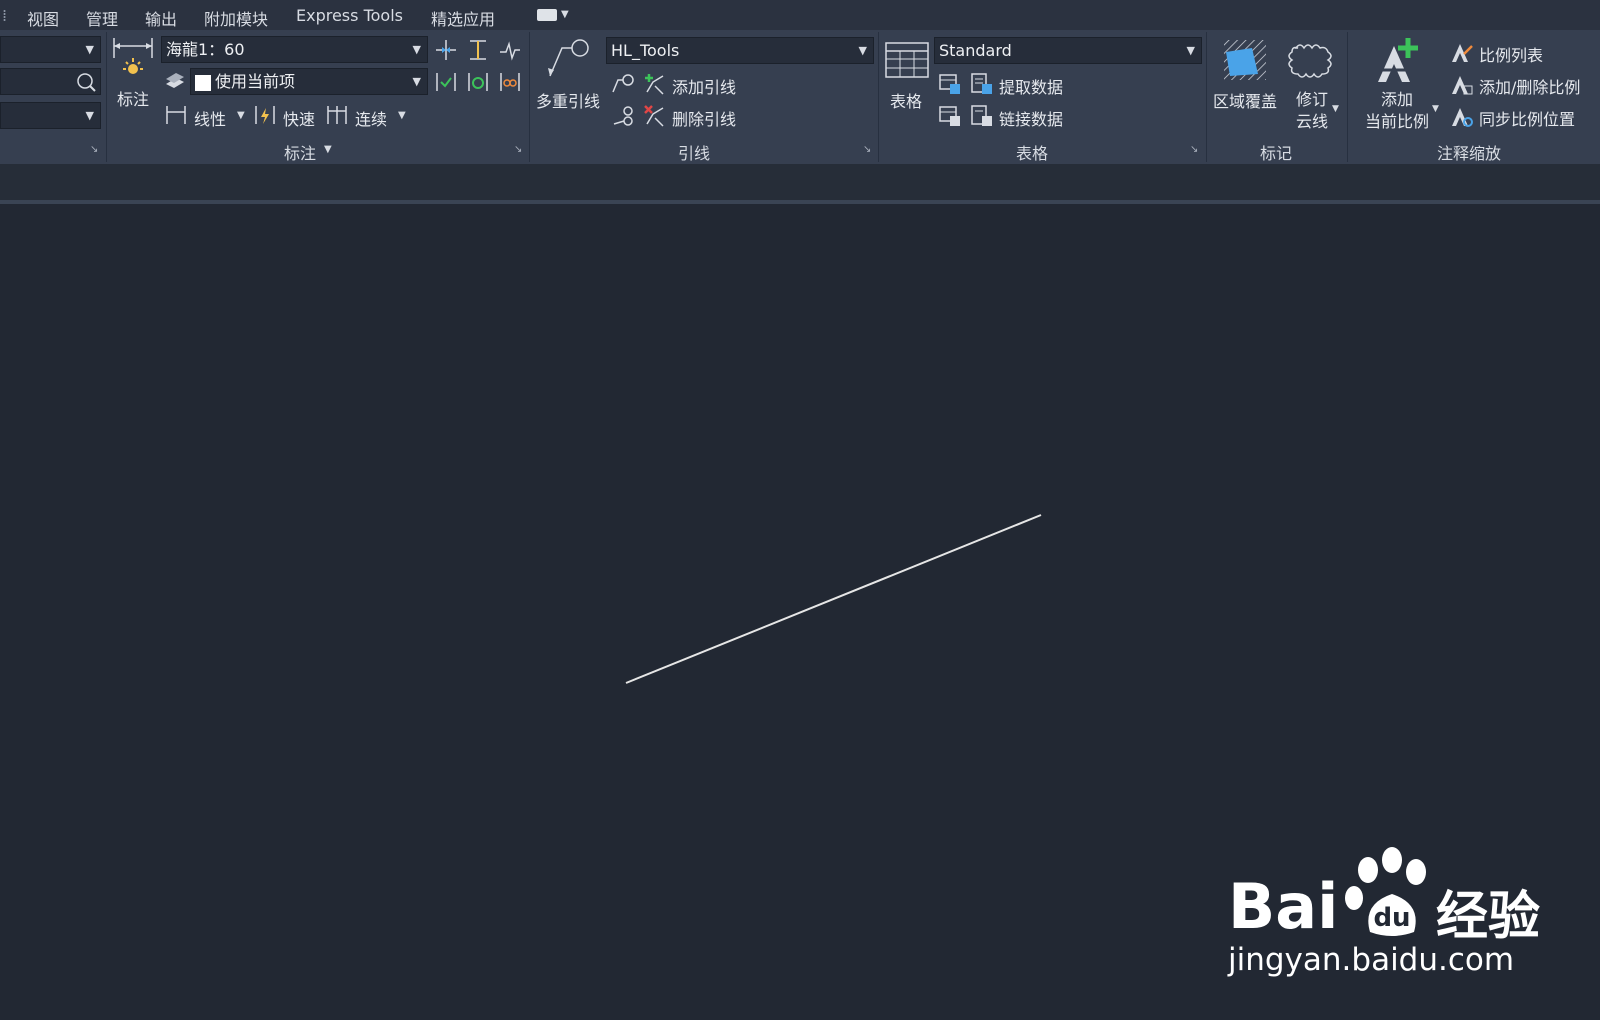 The height and width of the screenshot is (1020, 1600). Describe the element at coordinates (833, 599) in the screenshot. I see `drawn-line` at that location.